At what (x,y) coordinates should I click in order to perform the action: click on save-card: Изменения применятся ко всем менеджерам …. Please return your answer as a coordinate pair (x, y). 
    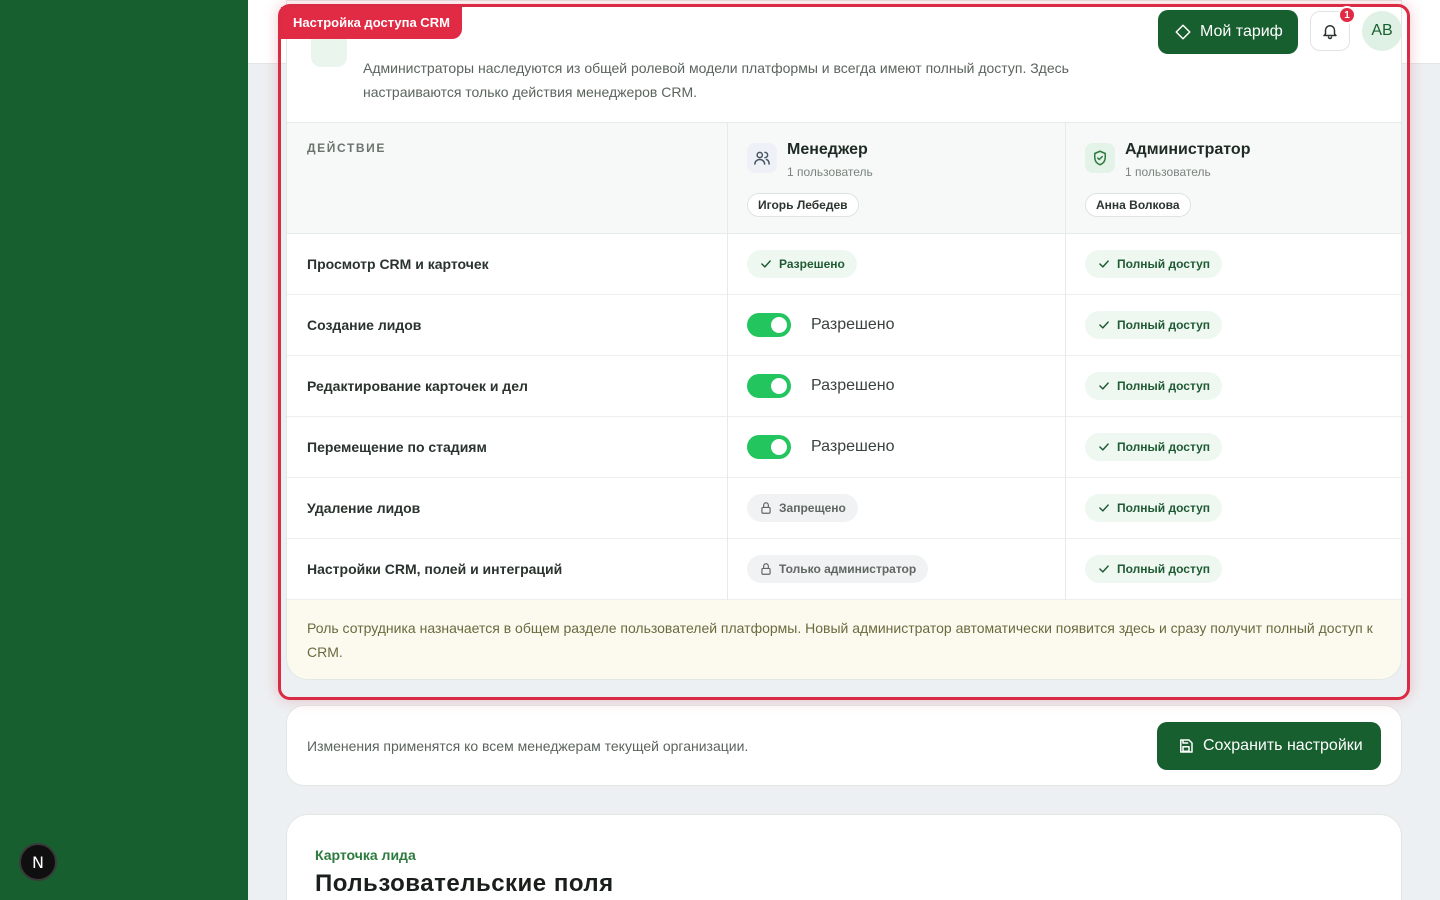
    Looking at the image, I should click on (844, 745).